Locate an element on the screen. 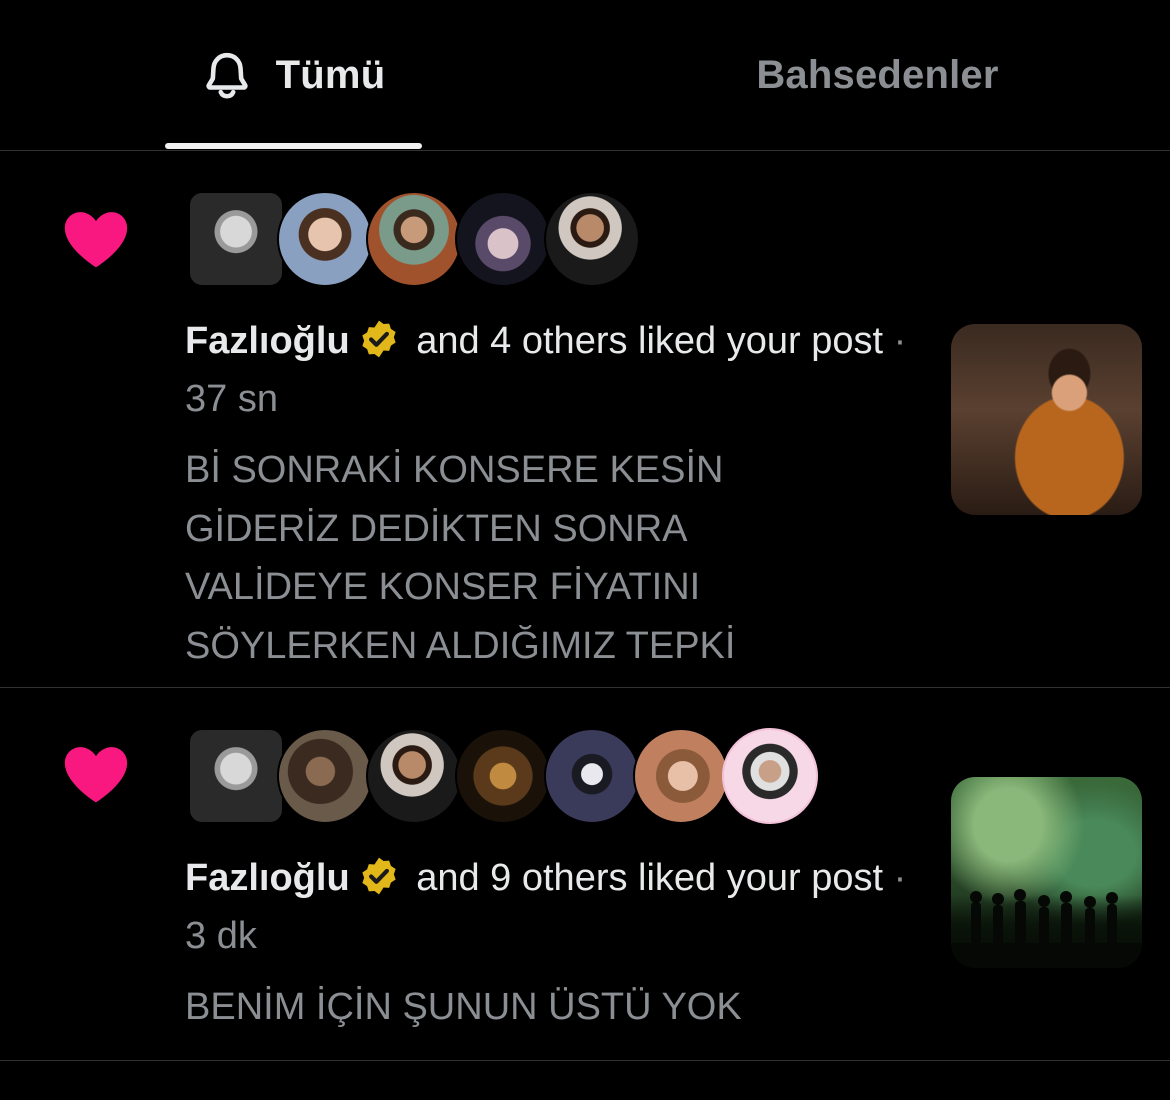 Image resolution: width=1170 pixels, height=1100 pixels. tab-mentions: Bahsedenler is located at coordinates (877, 75).